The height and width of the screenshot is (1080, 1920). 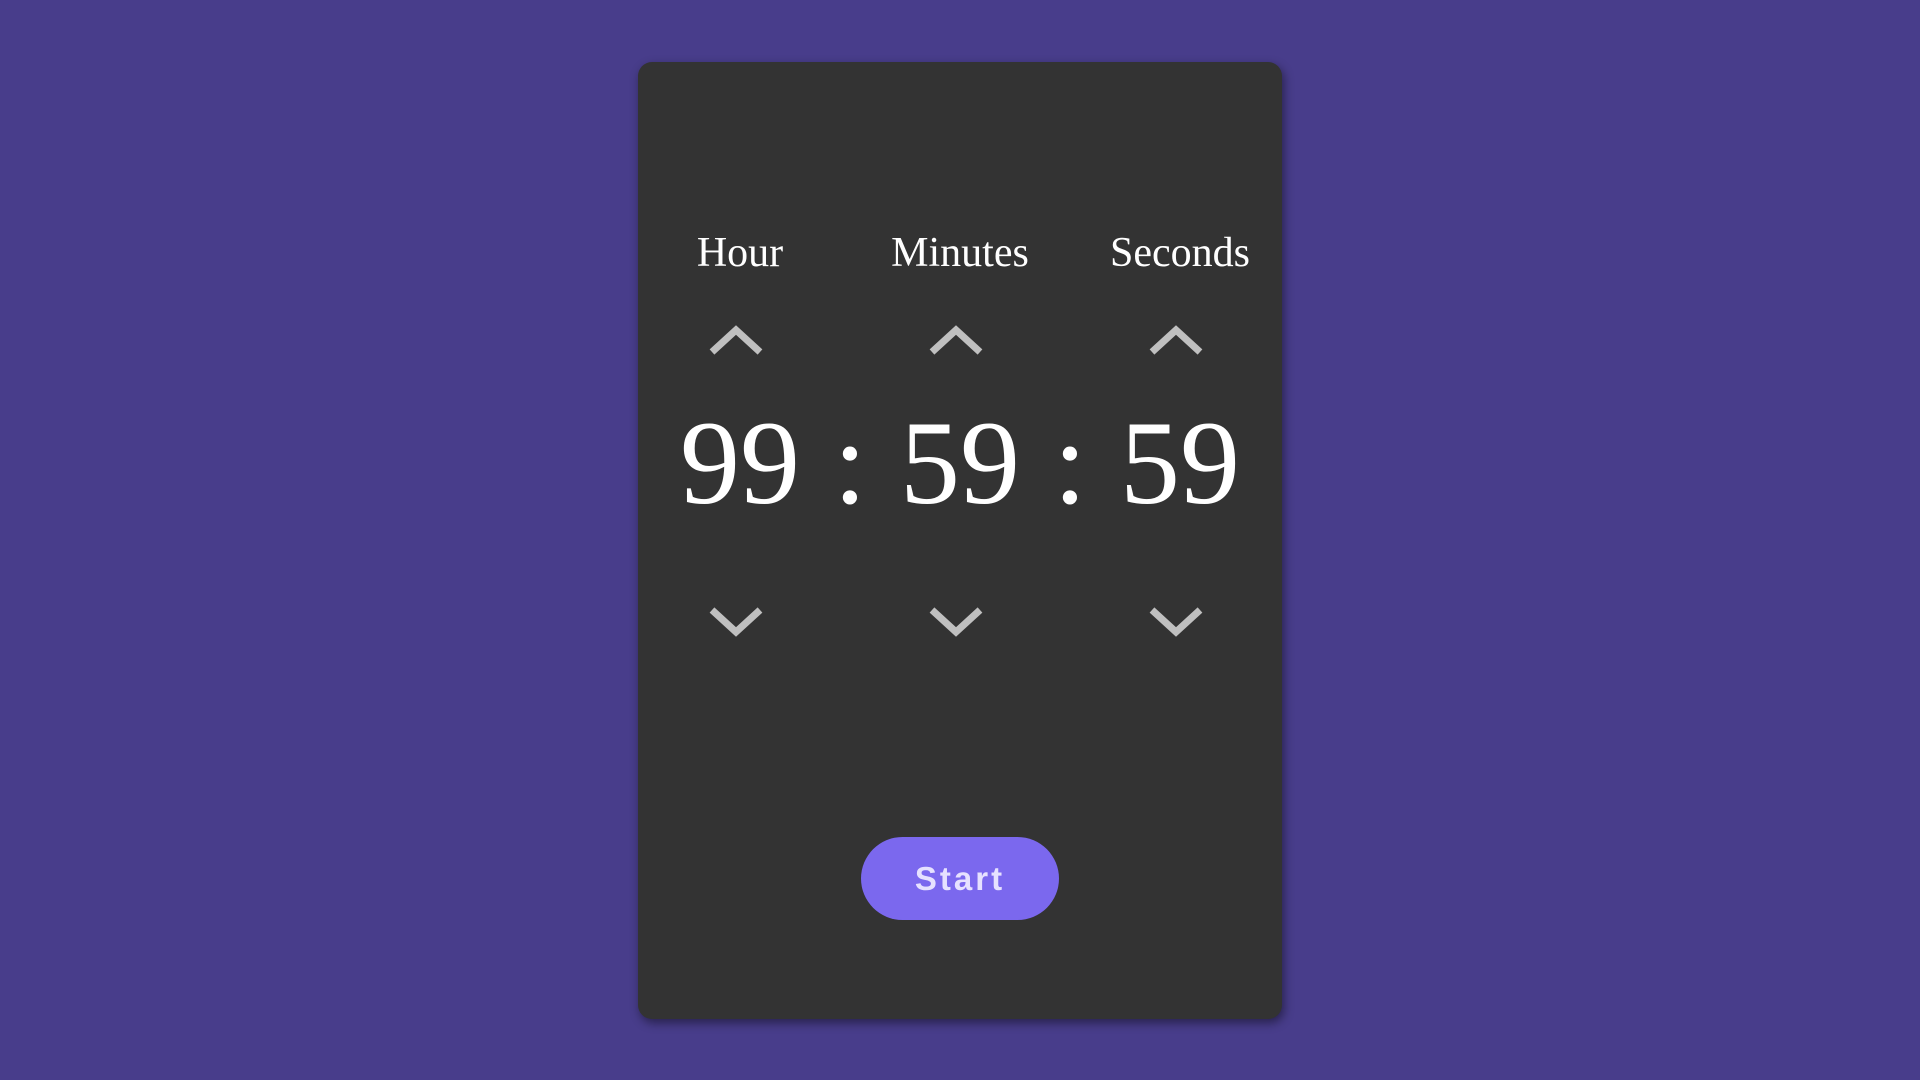 What do you see at coordinates (1180, 253) in the screenshot?
I see `seconds-label: Seconds` at bounding box center [1180, 253].